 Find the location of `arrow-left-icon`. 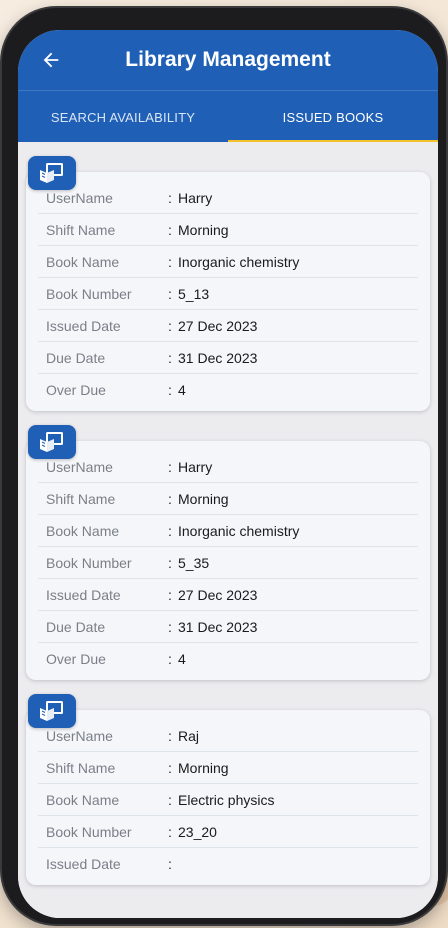

arrow-left-icon is located at coordinates (51, 60).